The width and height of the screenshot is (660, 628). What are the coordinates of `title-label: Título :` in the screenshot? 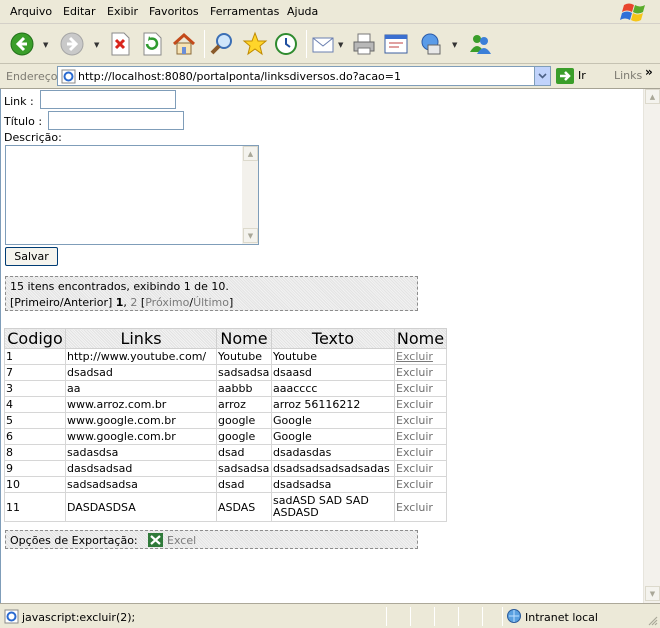 It's located at (23, 121).